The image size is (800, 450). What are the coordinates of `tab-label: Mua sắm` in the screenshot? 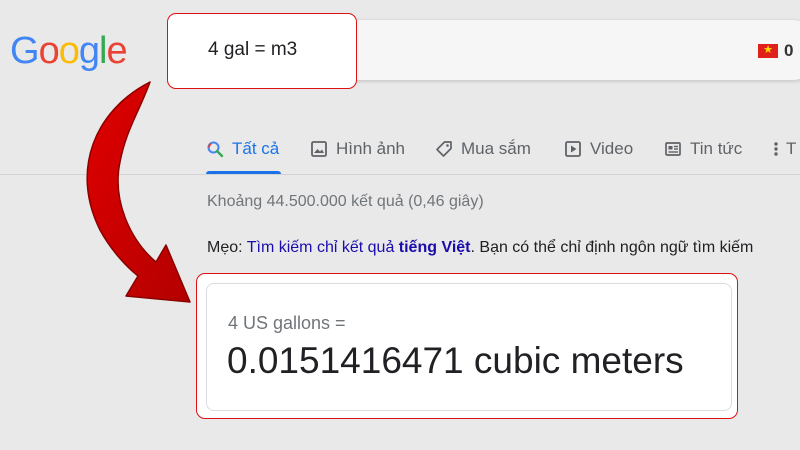 It's located at (496, 148).